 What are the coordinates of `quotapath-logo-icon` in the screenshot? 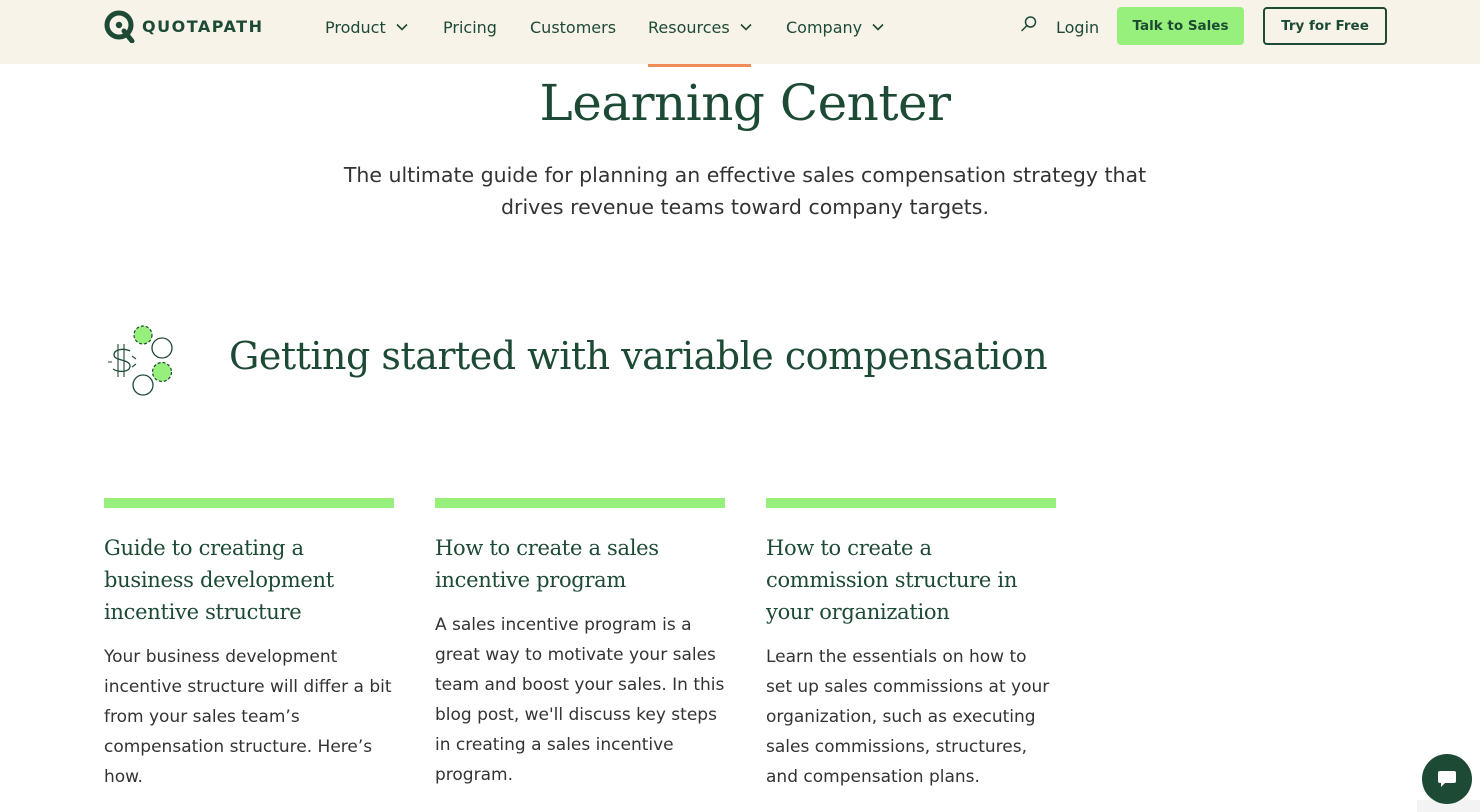 It's located at (119, 26).